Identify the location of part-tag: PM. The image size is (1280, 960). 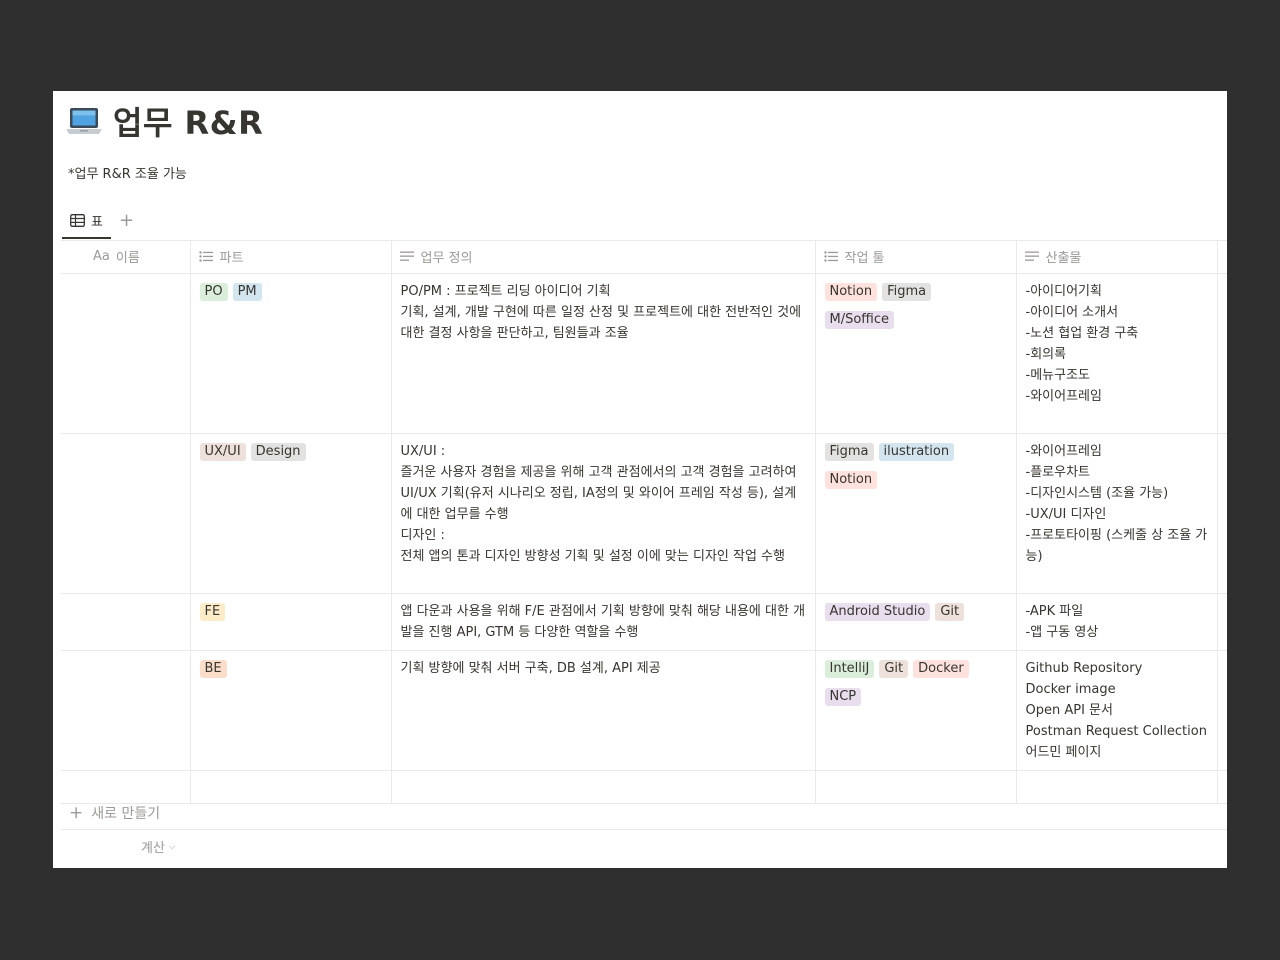
(247, 291).